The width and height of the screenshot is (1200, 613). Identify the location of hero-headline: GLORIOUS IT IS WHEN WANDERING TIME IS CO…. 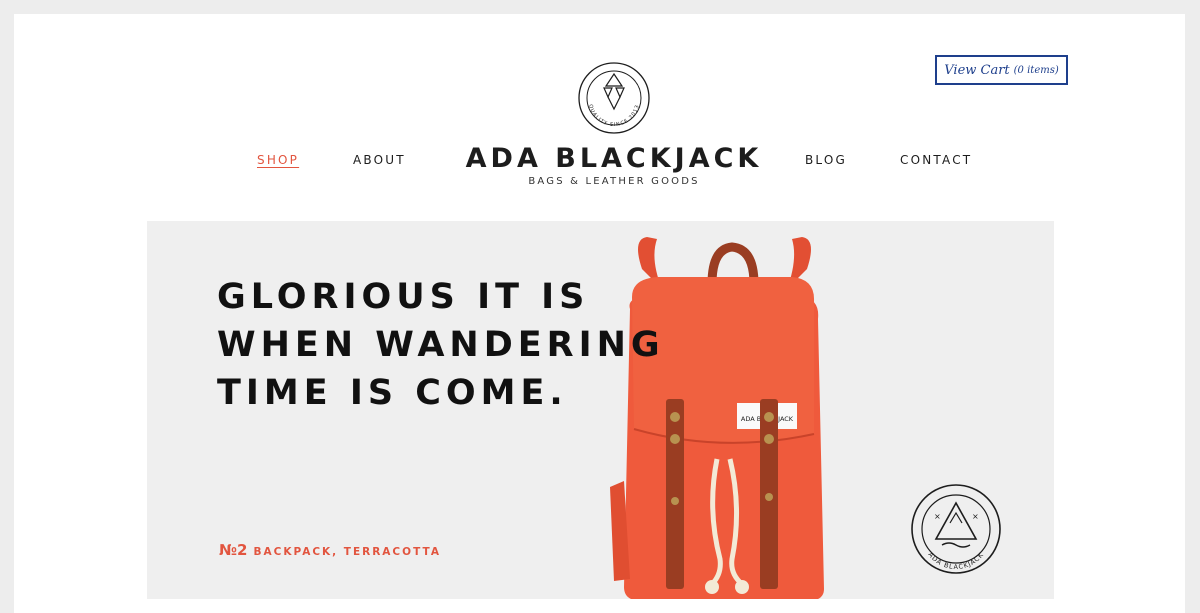
(452, 345).